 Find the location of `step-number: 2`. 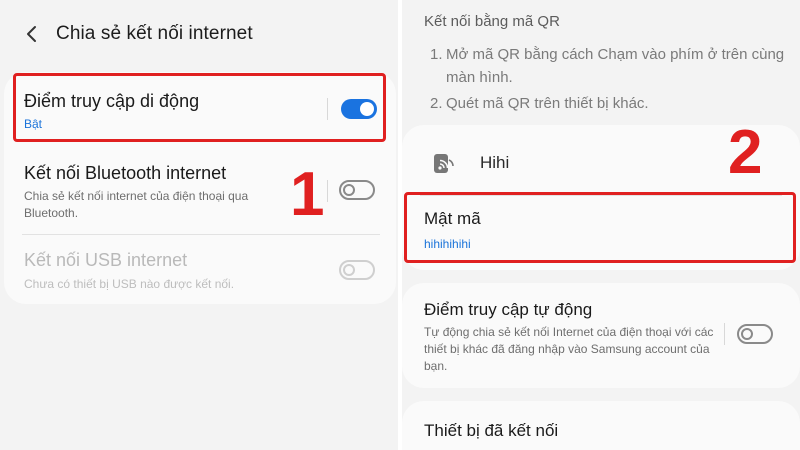

step-number: 2 is located at coordinates (745, 152).